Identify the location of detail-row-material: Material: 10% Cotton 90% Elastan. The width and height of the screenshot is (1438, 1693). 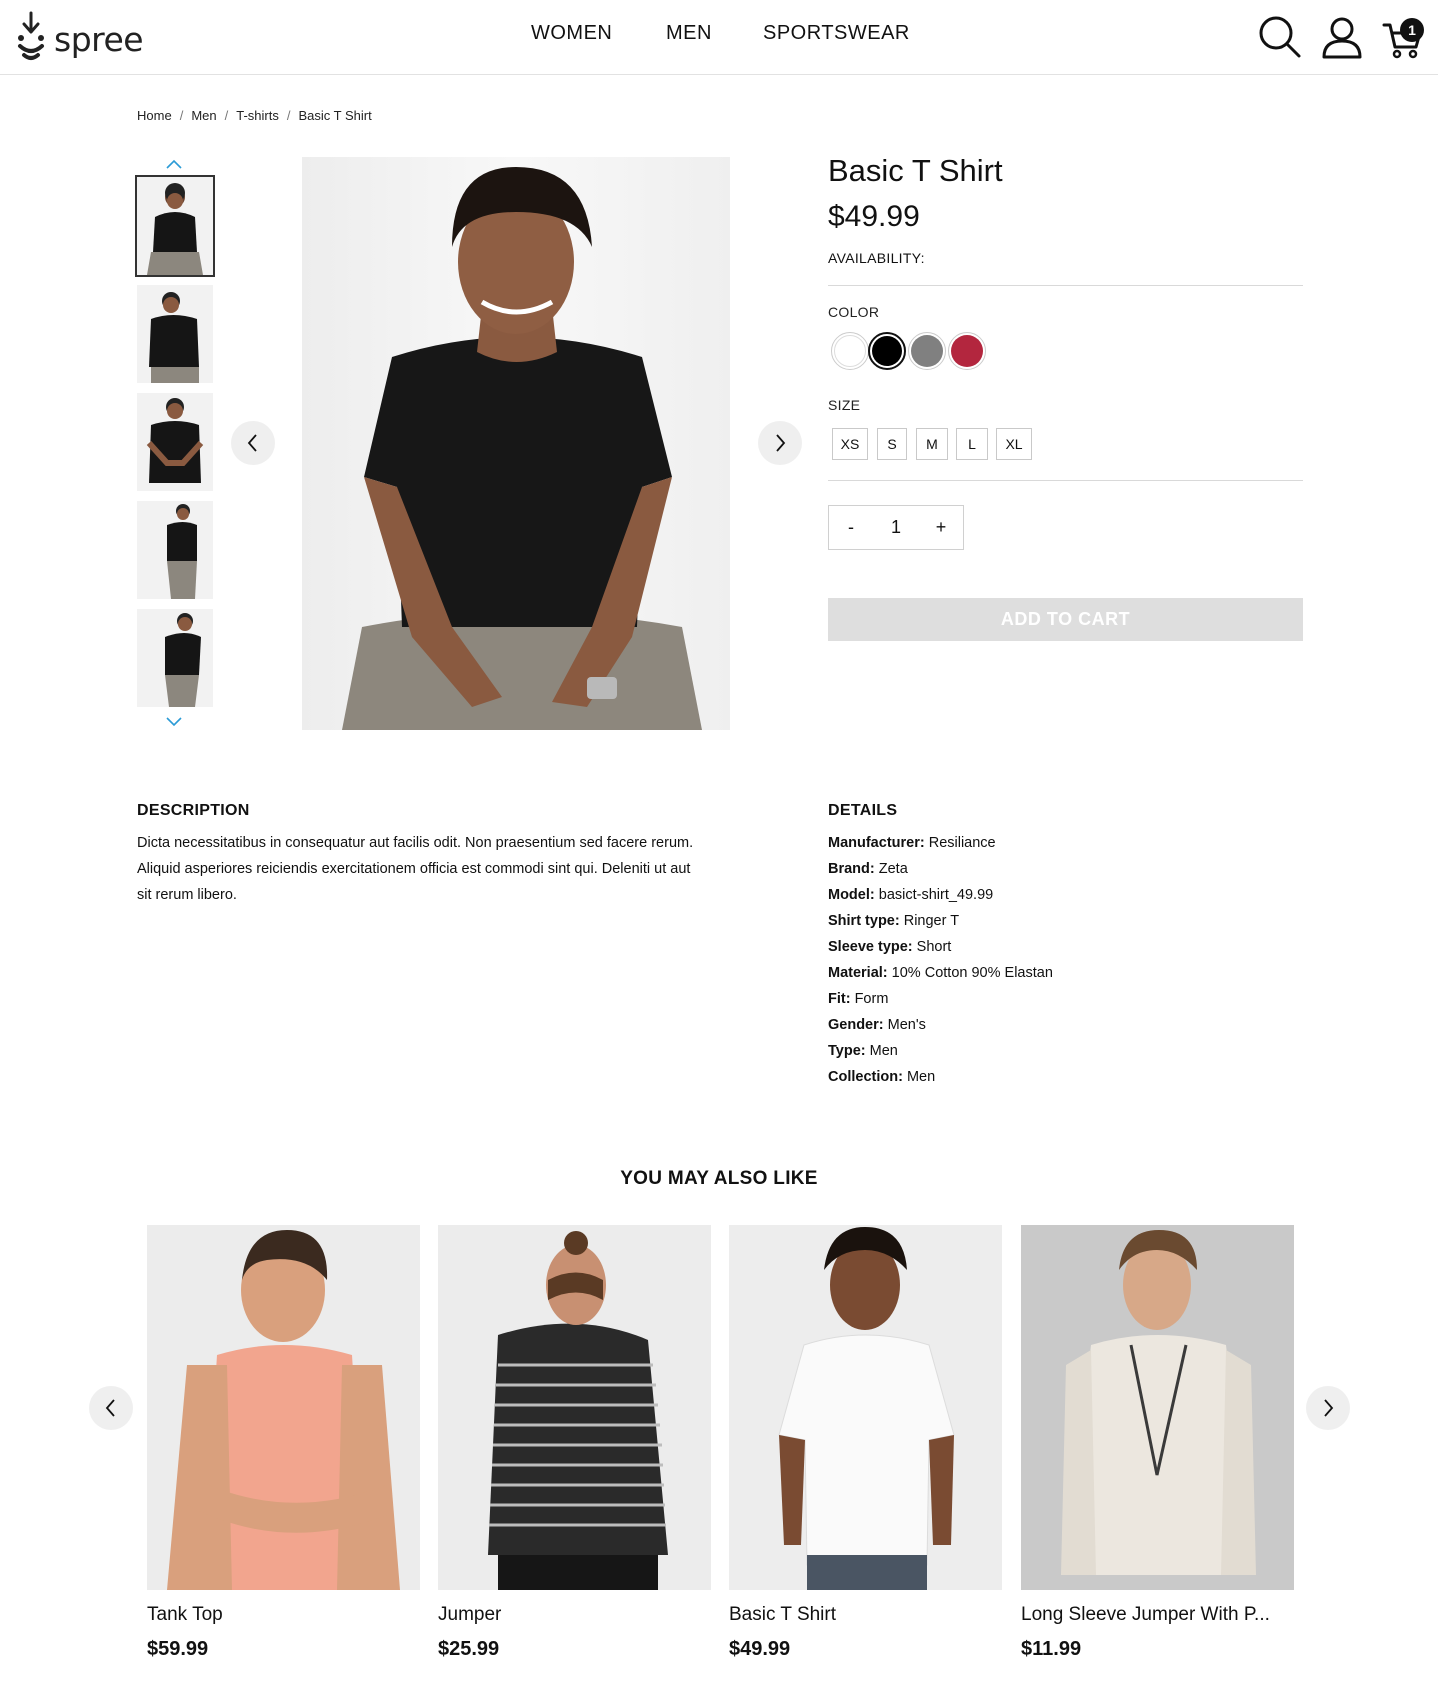
(940, 973).